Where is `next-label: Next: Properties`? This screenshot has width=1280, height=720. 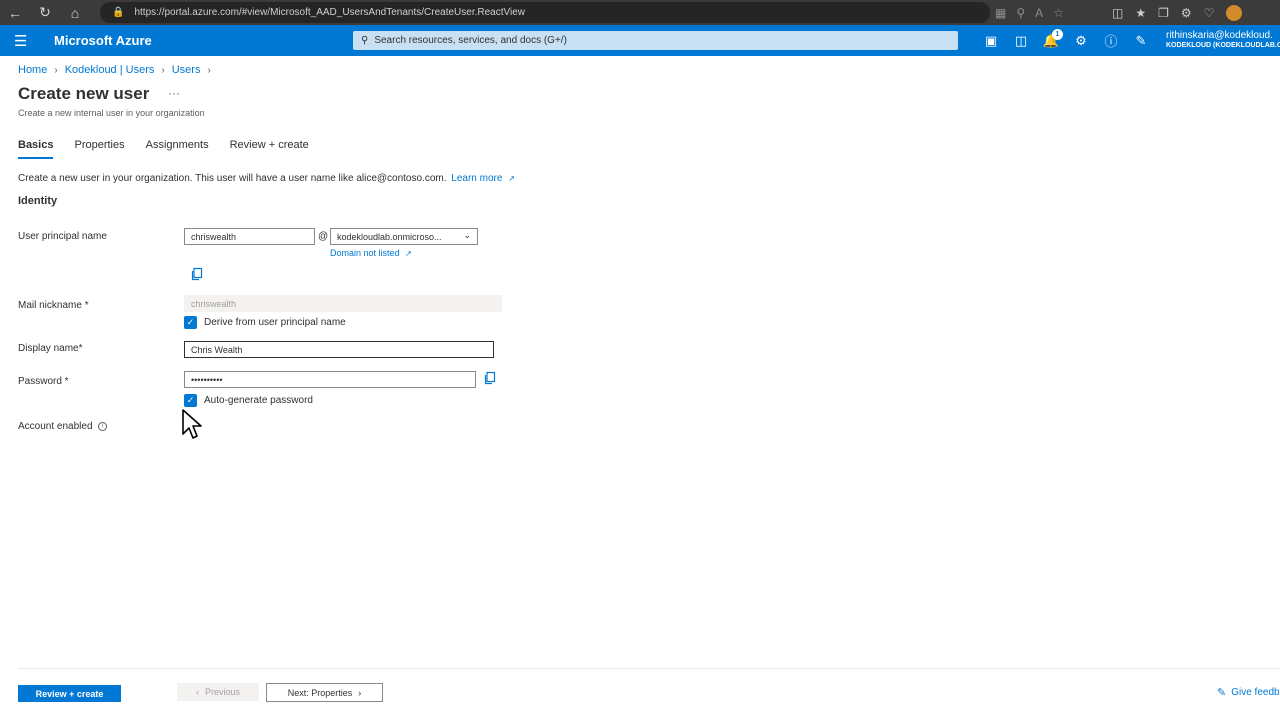 next-label: Next: Properties is located at coordinates (320, 692).